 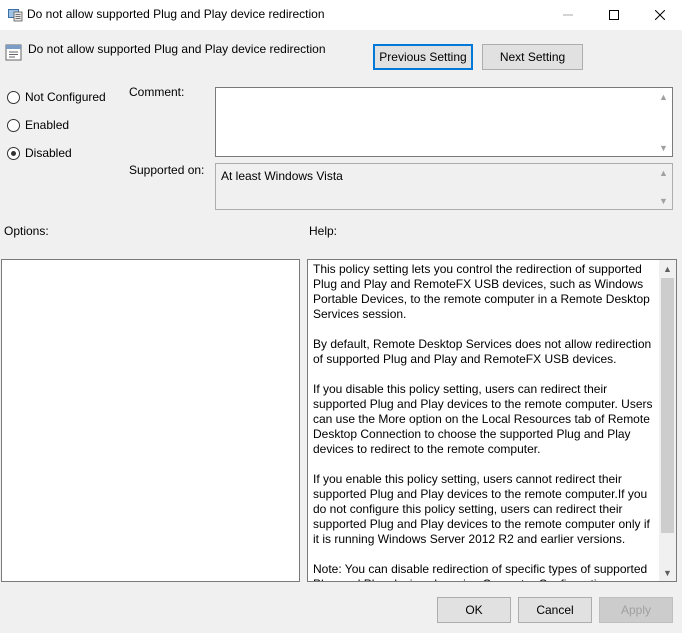 What do you see at coordinates (167, 170) in the screenshot?
I see `supported-on-label: Supported on:` at bounding box center [167, 170].